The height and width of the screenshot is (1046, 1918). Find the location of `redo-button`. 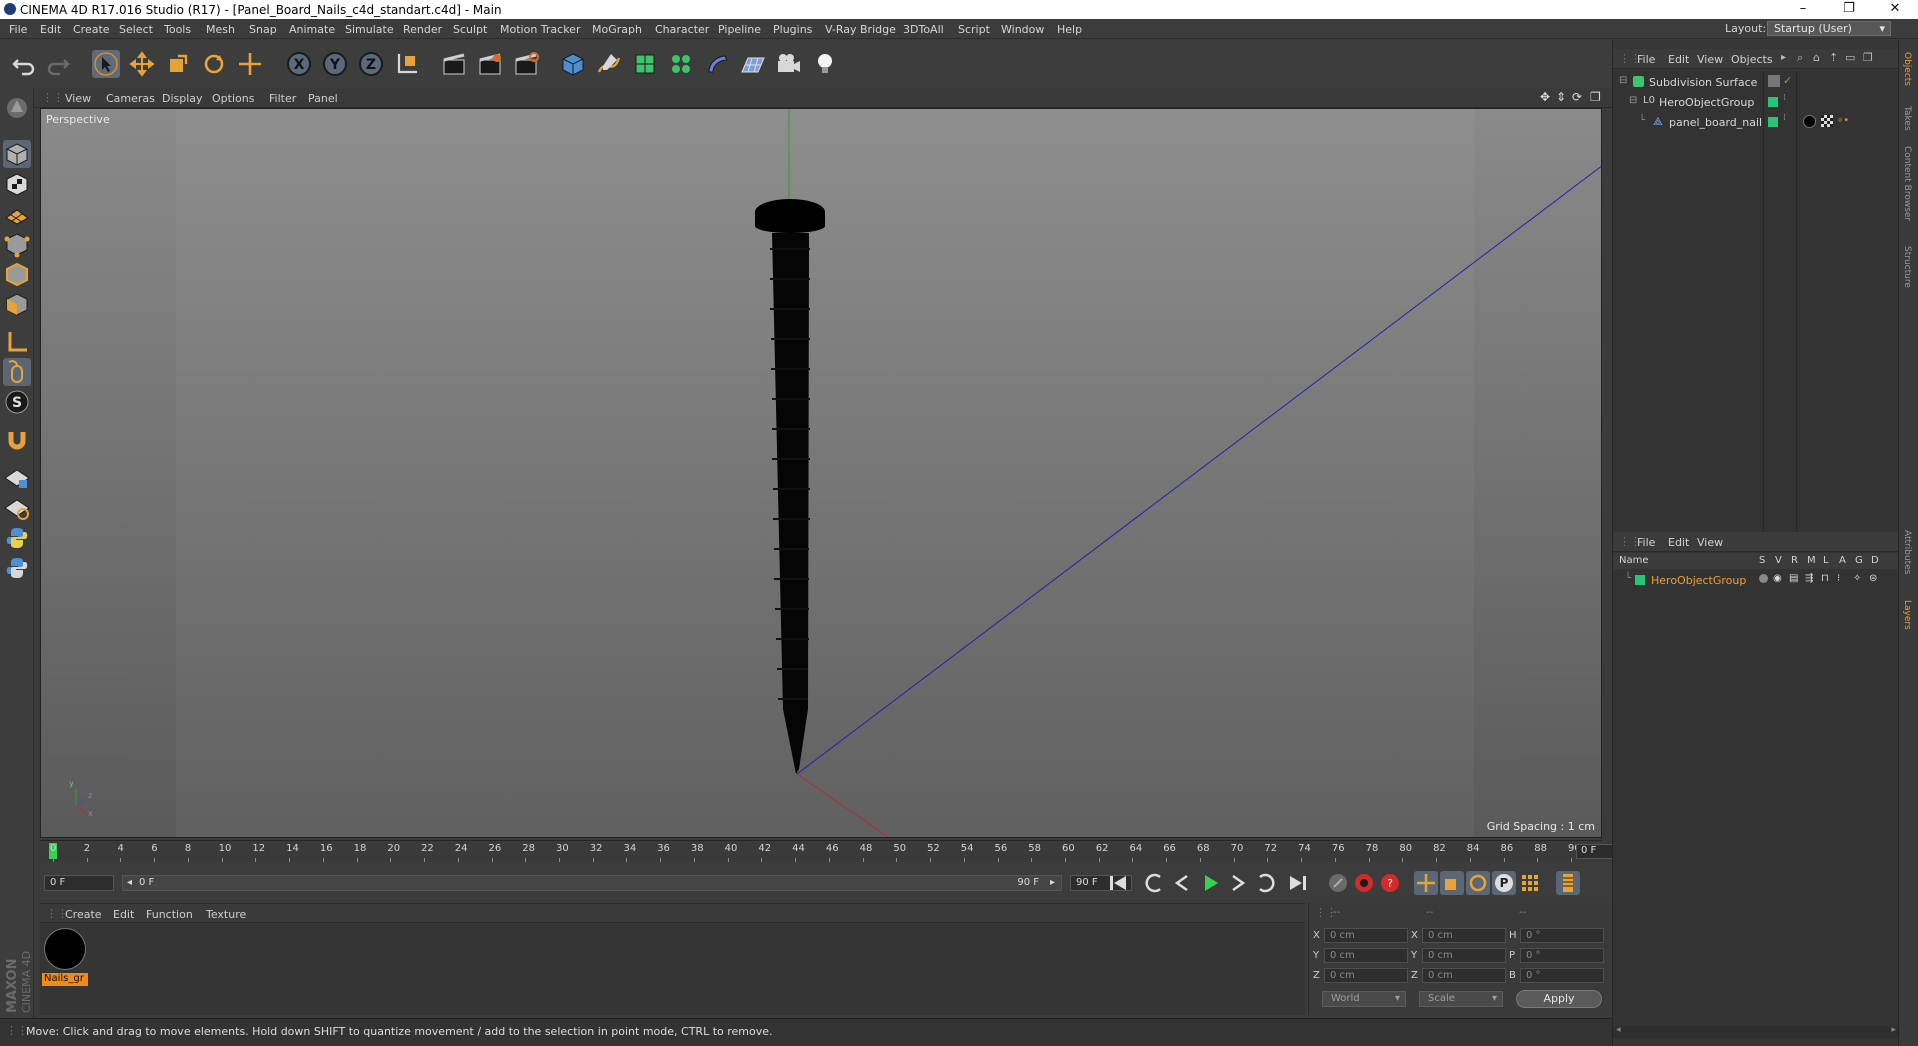

redo-button is located at coordinates (58, 64).